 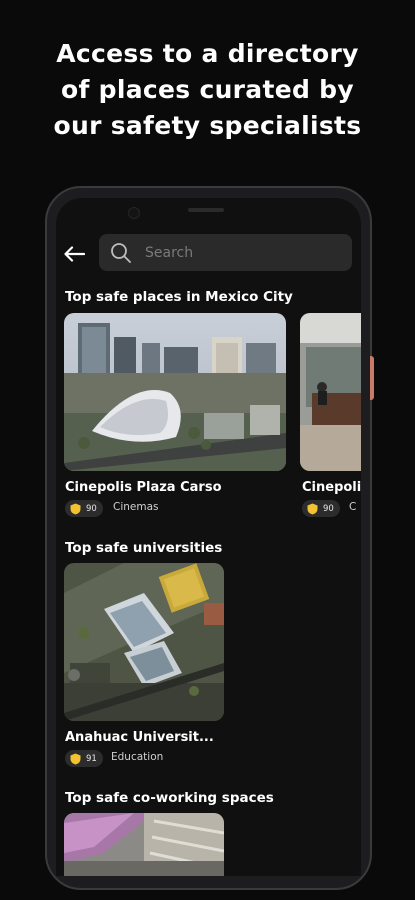 I want to click on search-bar, so click(x=225, y=252).